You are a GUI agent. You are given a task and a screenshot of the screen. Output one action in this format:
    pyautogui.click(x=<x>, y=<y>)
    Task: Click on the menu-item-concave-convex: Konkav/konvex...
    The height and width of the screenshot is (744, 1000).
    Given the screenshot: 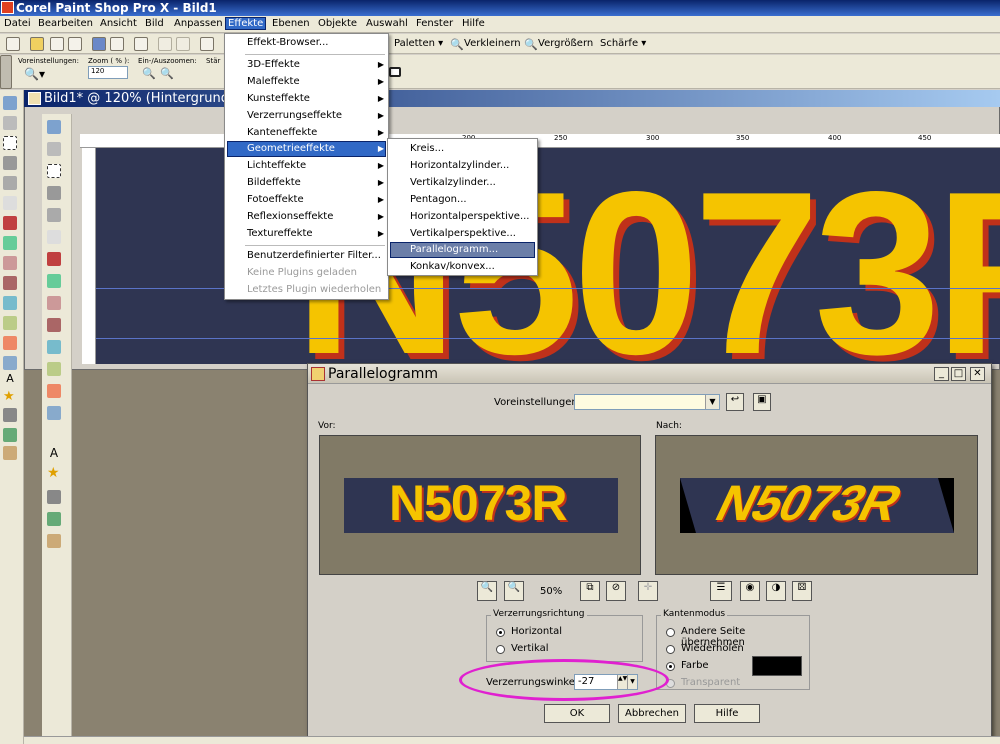 What is the action you would take?
    pyautogui.click(x=452, y=267)
    